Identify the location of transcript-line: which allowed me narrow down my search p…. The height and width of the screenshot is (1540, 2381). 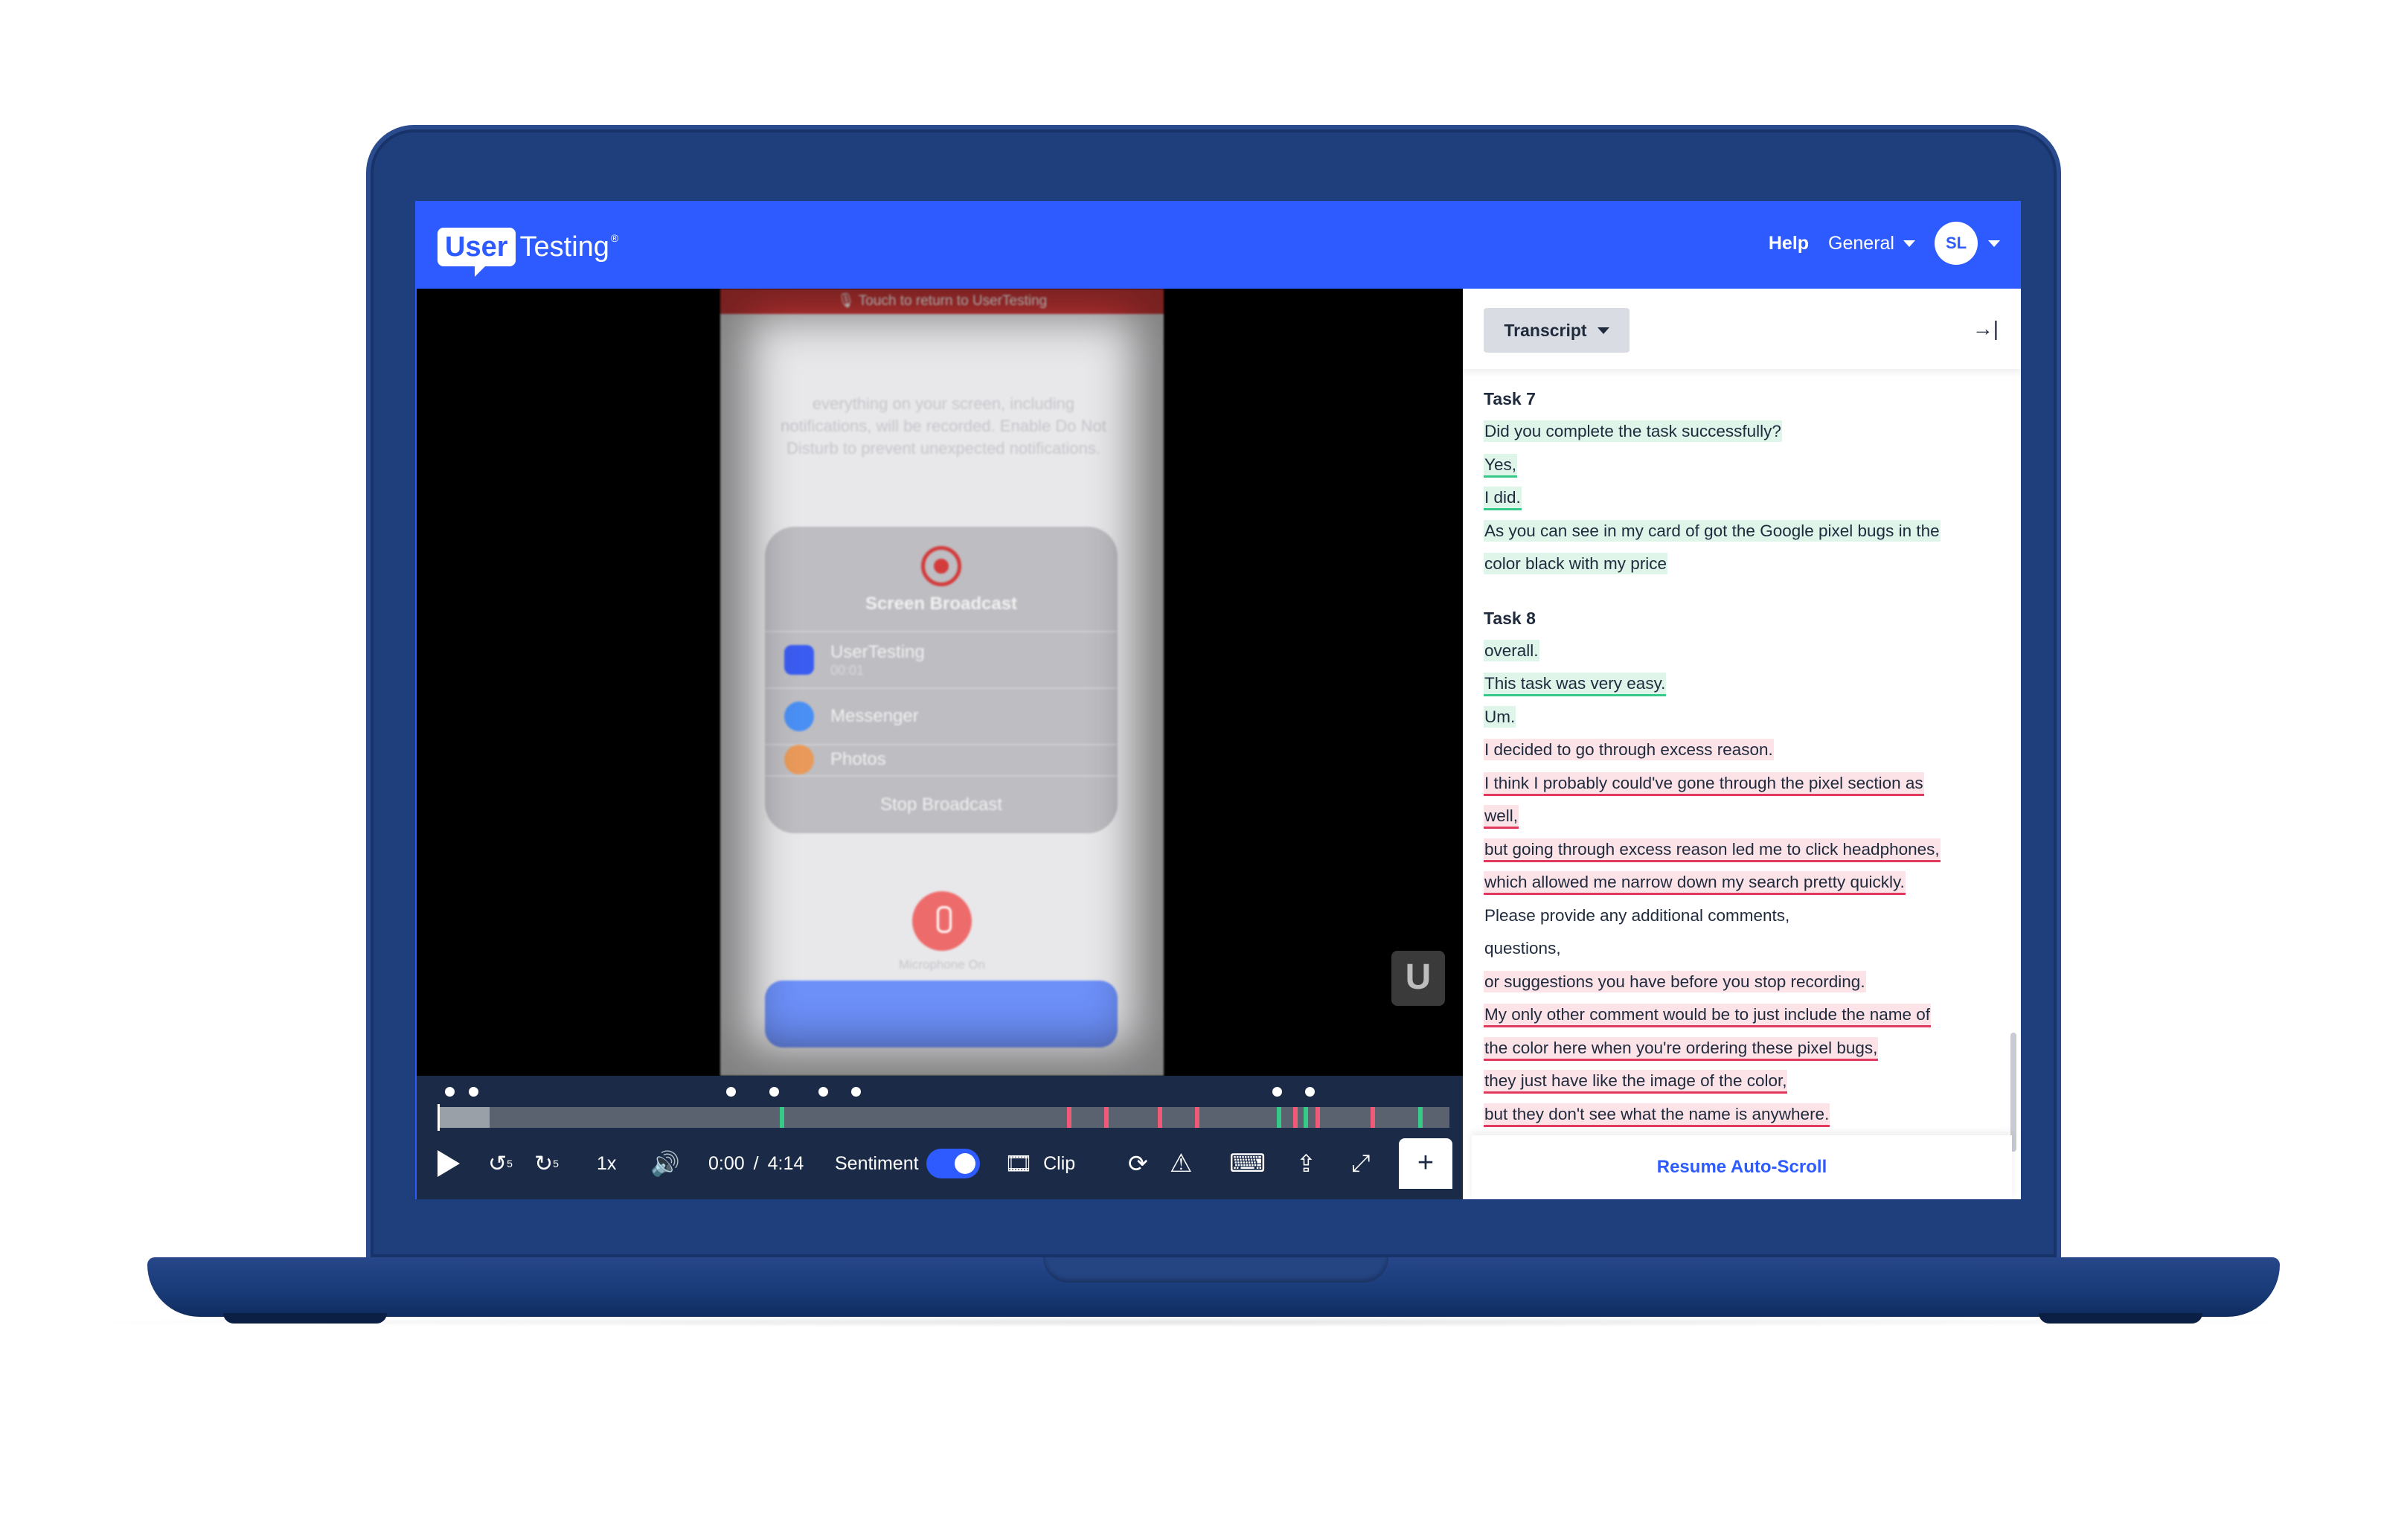
(1741, 882).